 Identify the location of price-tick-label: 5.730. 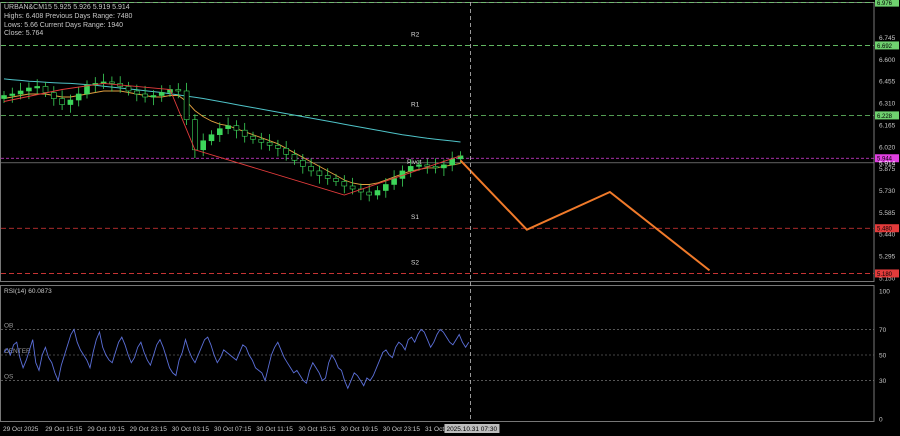
(887, 191).